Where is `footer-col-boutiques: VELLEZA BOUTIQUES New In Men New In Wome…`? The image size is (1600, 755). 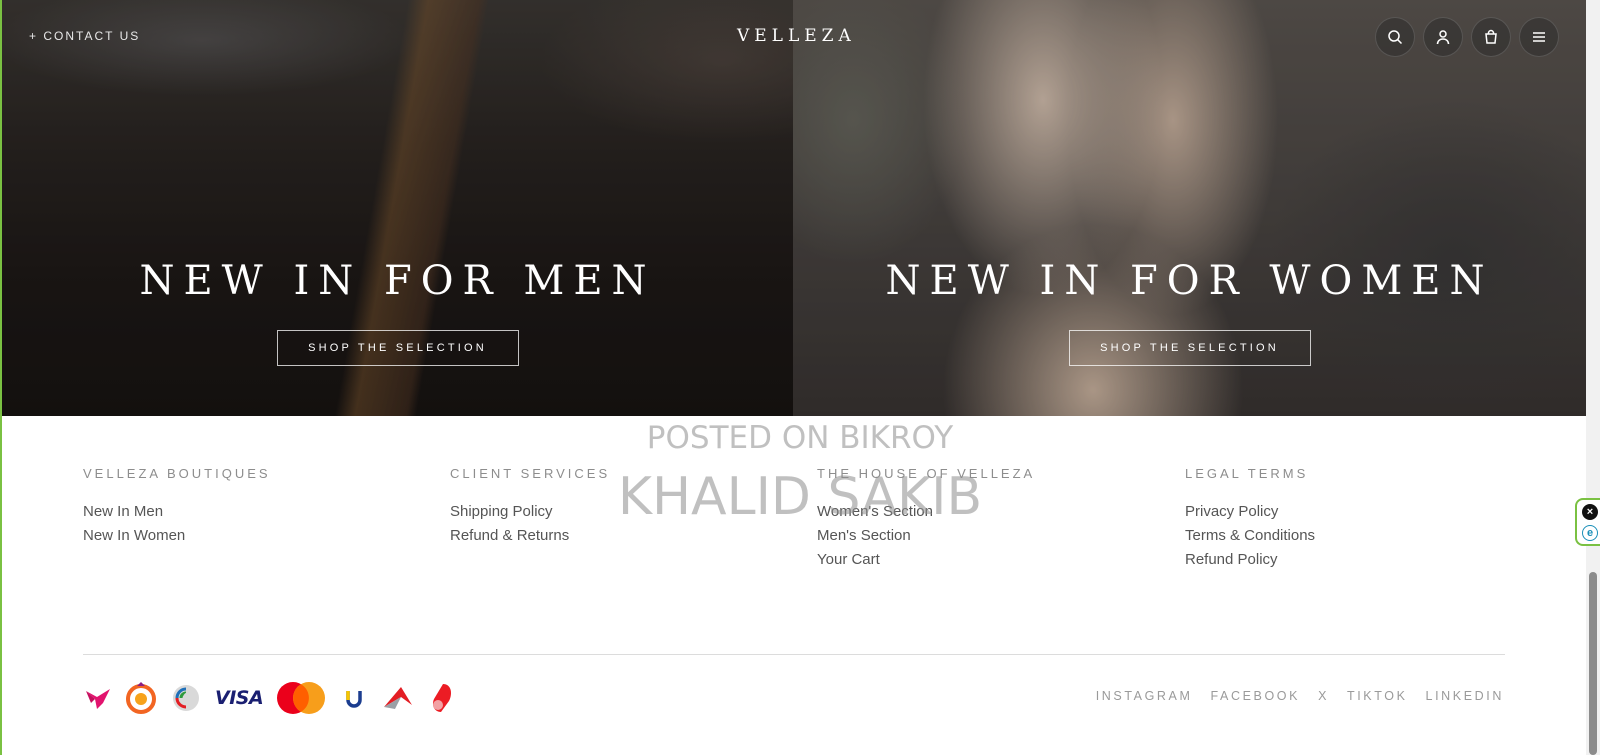 footer-col-boutiques: VELLEZA BOUTIQUES New In Men New In Wome… is located at coordinates (177, 507).